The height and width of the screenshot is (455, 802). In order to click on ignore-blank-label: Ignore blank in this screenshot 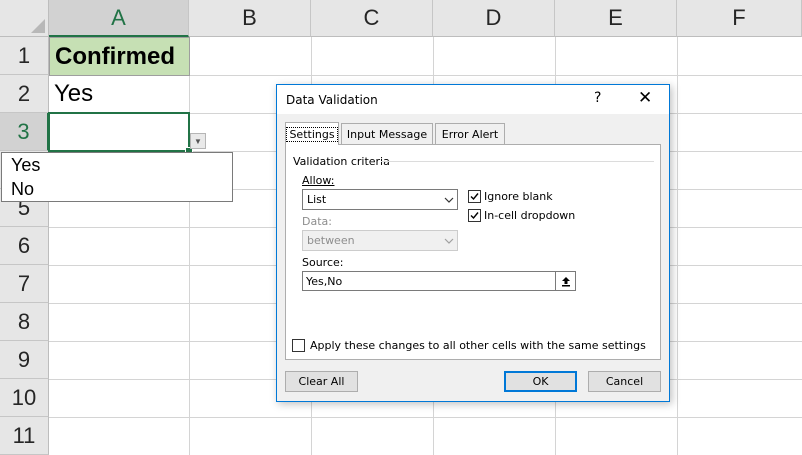, I will do `click(518, 196)`.